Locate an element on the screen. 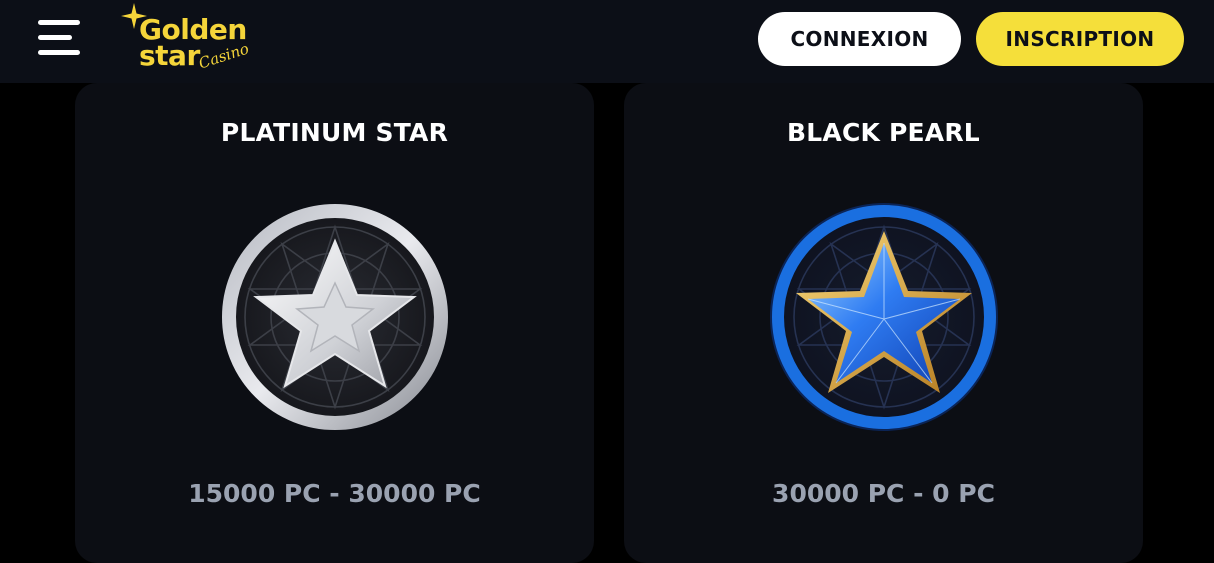 Image resolution: width=1214 pixels, height=563 pixels. top-header: Golden star Casino CONNEXION INSCRIPTION is located at coordinates (607, 41).